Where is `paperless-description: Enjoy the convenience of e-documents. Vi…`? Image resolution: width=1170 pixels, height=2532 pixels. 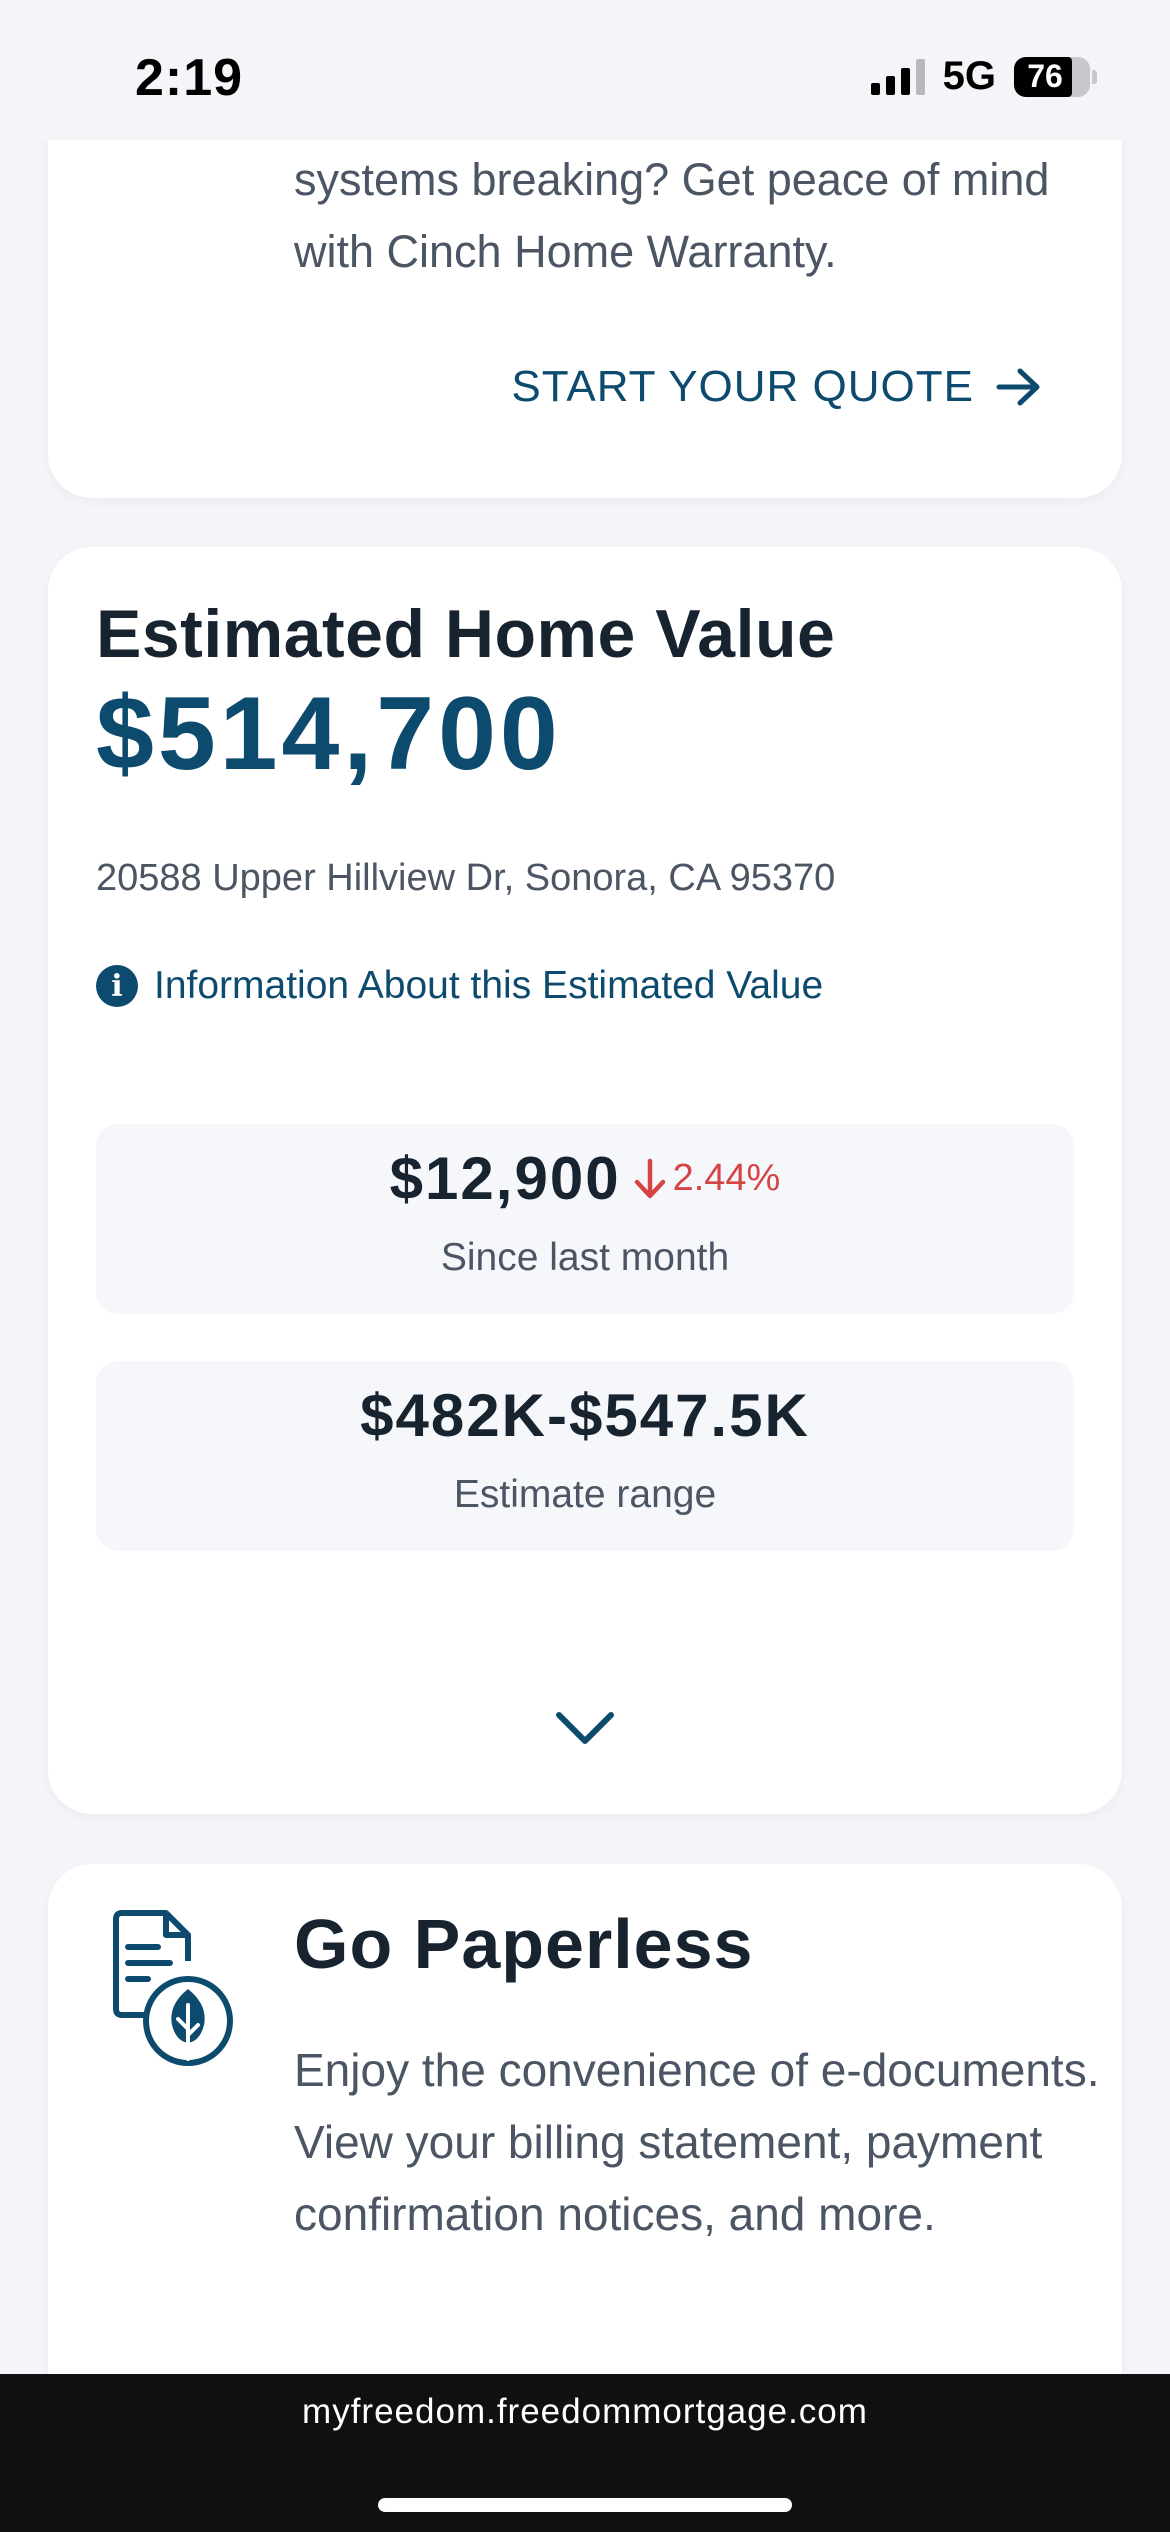 paperless-description: Enjoy the convenience of e-documents. Vi… is located at coordinates (697, 2142).